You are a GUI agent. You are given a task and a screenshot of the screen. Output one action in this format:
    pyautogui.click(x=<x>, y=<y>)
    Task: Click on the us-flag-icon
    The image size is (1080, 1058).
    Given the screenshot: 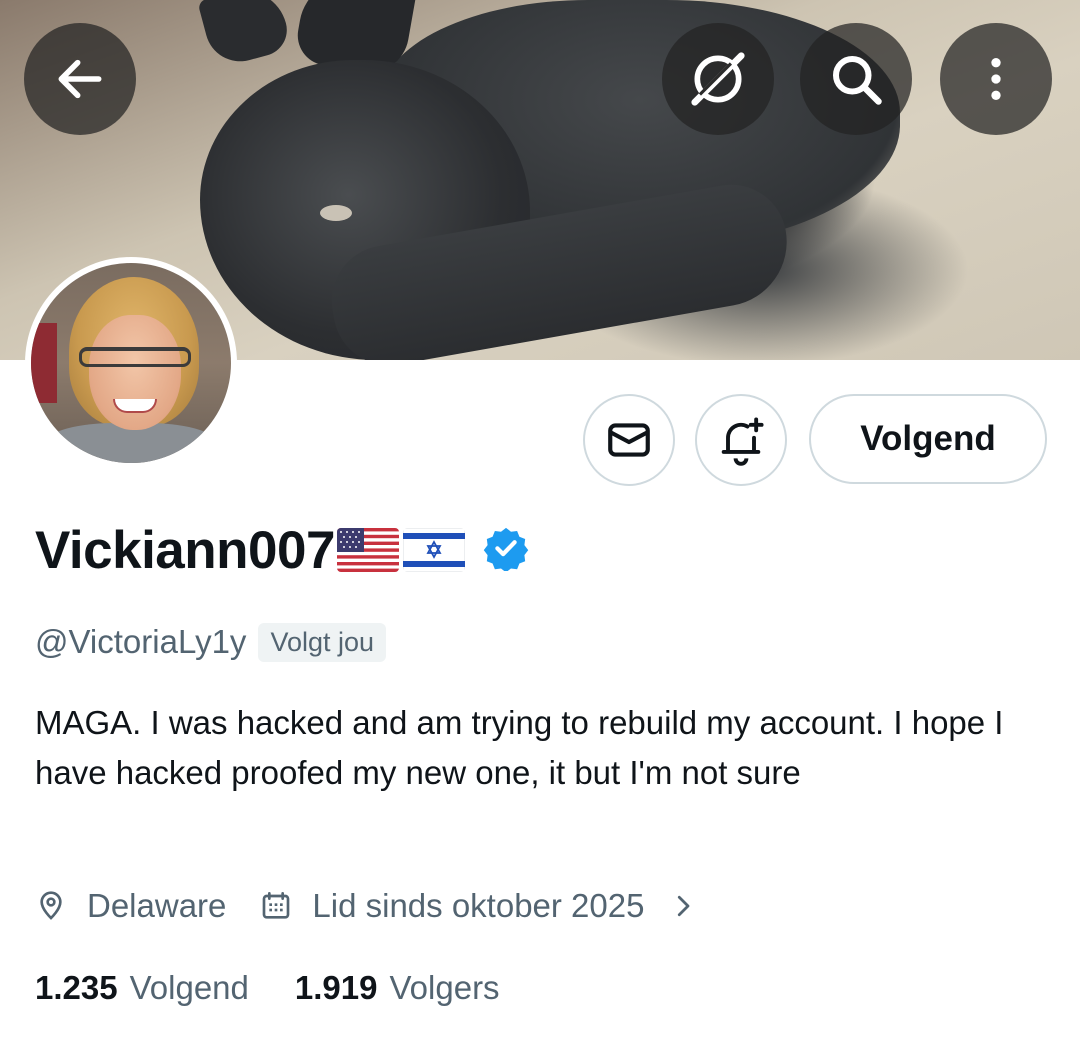 What is the action you would take?
    pyautogui.click(x=367, y=550)
    